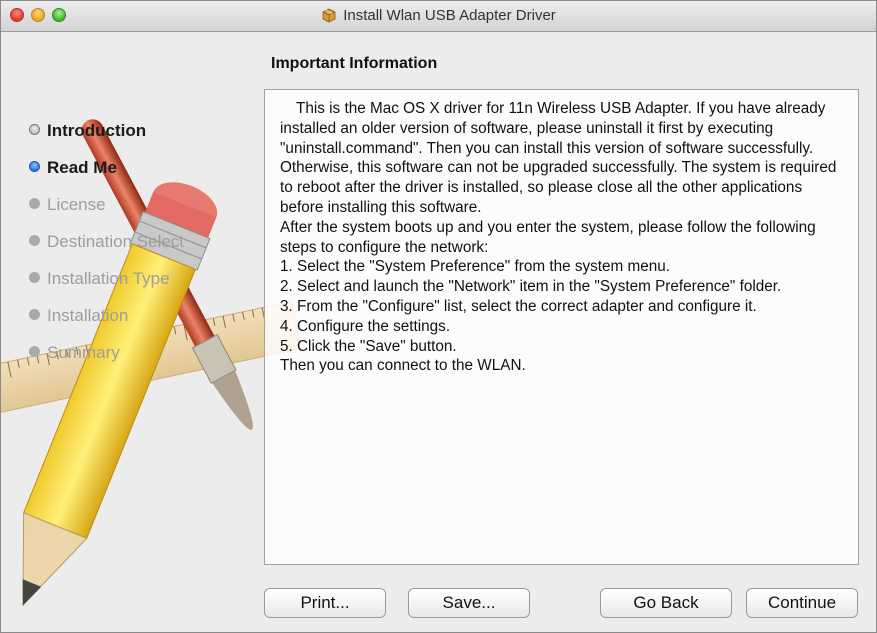  What do you see at coordinates (97, 130) in the screenshot?
I see `step-label: Introduction` at bounding box center [97, 130].